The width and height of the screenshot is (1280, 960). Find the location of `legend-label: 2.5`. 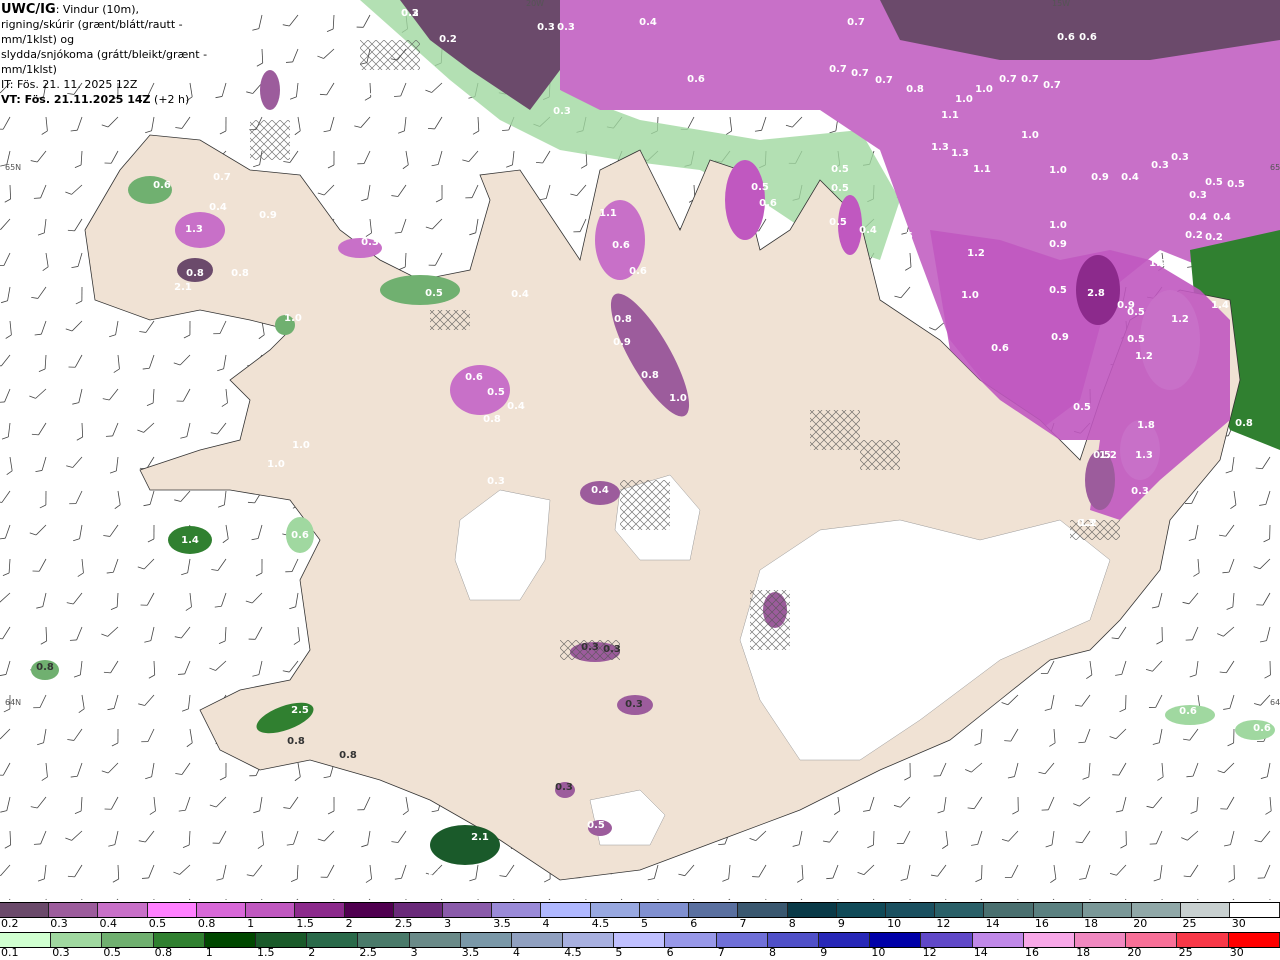

legend-label: 2.5 is located at coordinates (368, 952).